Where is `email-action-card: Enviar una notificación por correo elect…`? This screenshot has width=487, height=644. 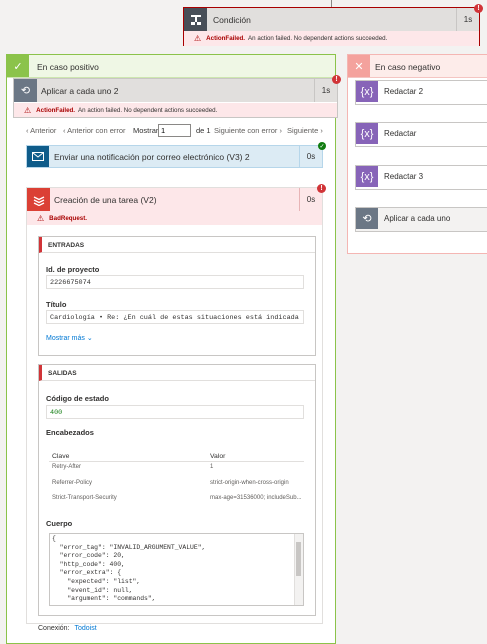
email-action-card: Enviar una notificación por correo elect… is located at coordinates (176, 155).